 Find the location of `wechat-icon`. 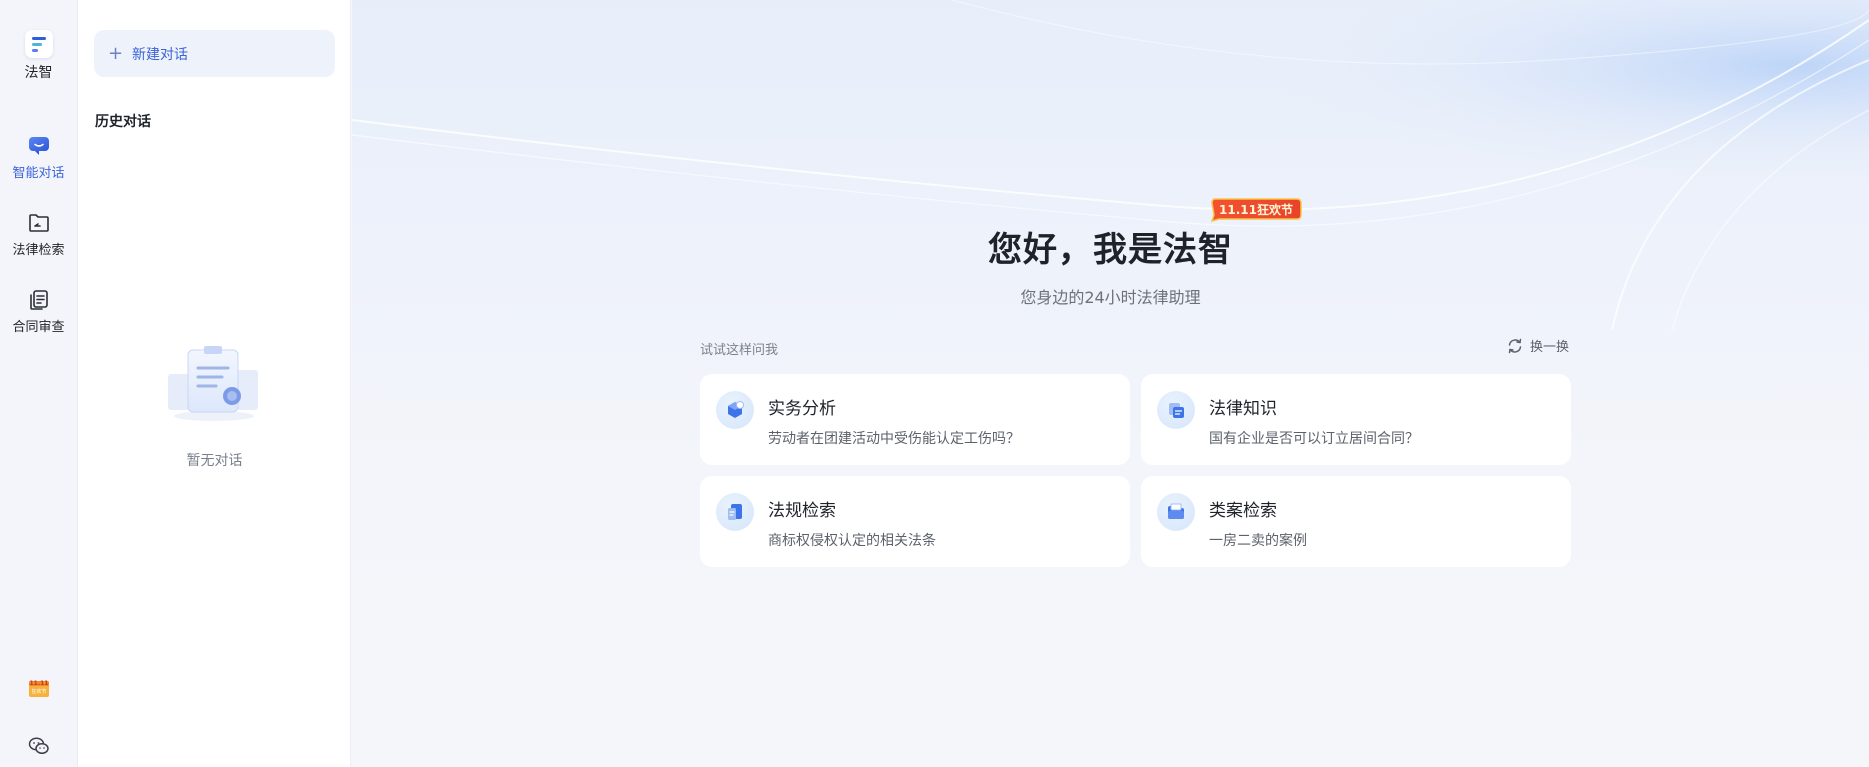

wechat-icon is located at coordinates (39, 746).